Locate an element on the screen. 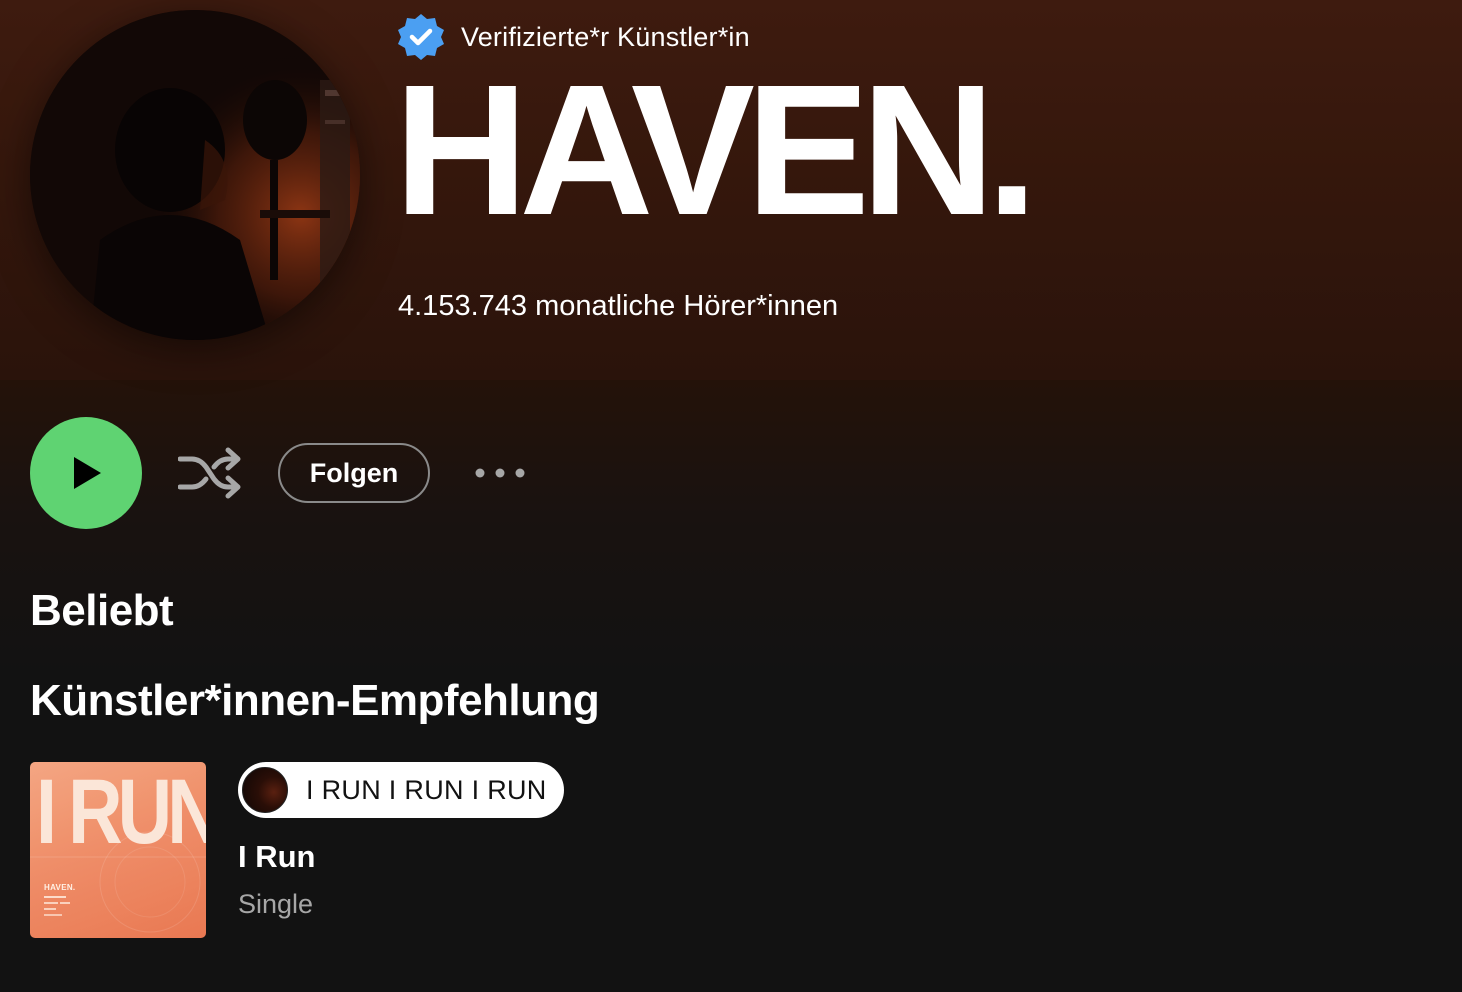  more-options-button is located at coordinates (500, 473).